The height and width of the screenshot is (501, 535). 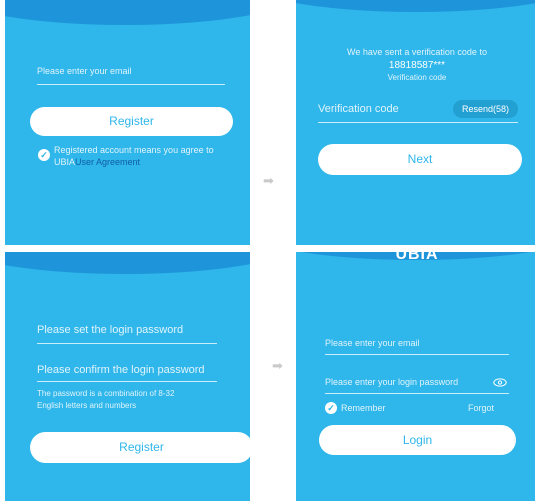 I want to click on agreement-line2: UBIAUser Agreement, so click(x=97, y=162).